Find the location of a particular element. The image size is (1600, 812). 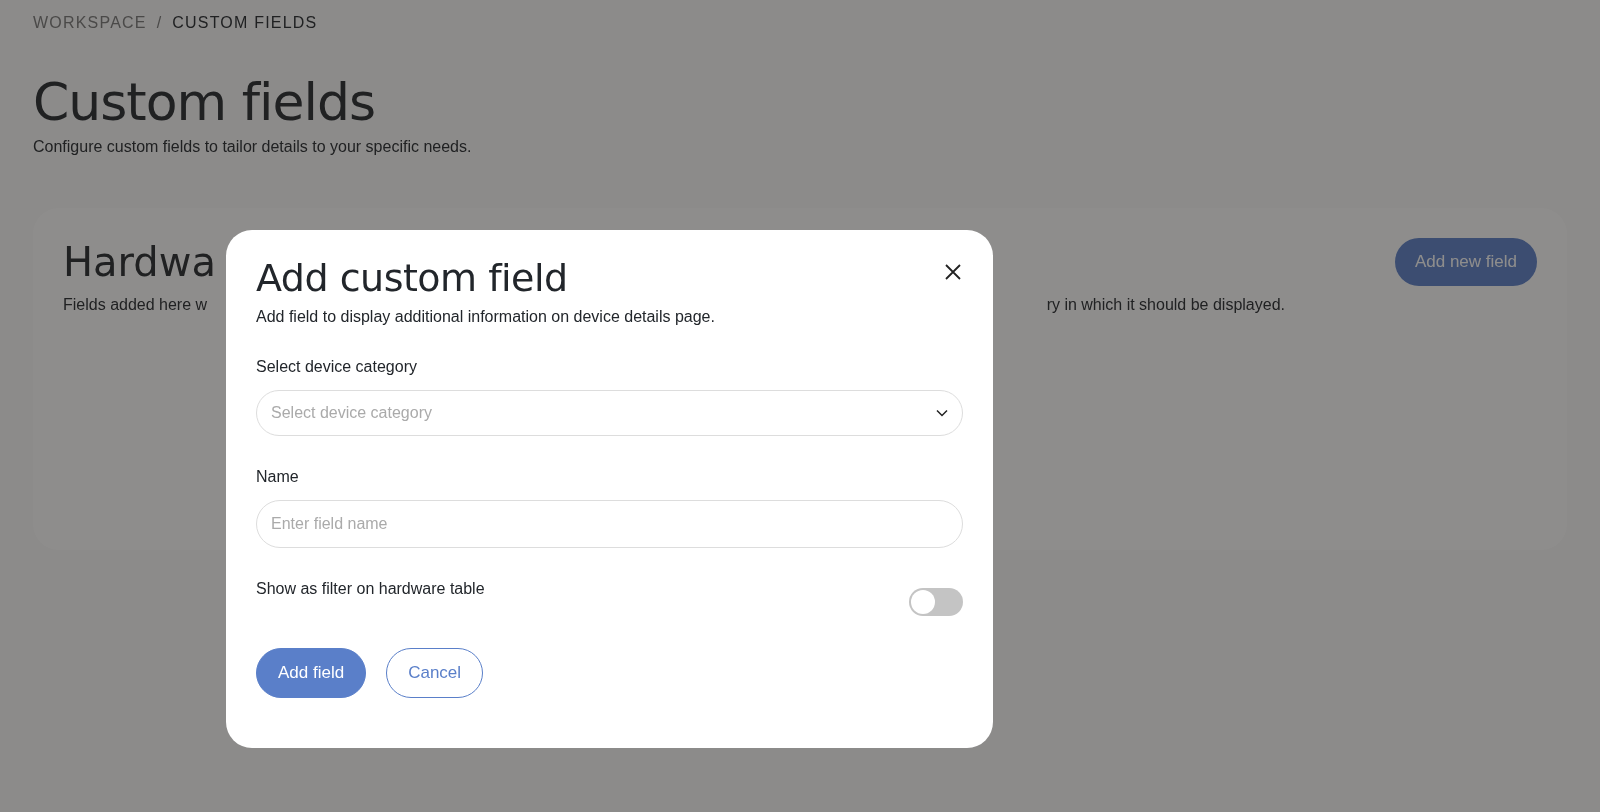

name-input: Enter field name is located at coordinates (609, 524).